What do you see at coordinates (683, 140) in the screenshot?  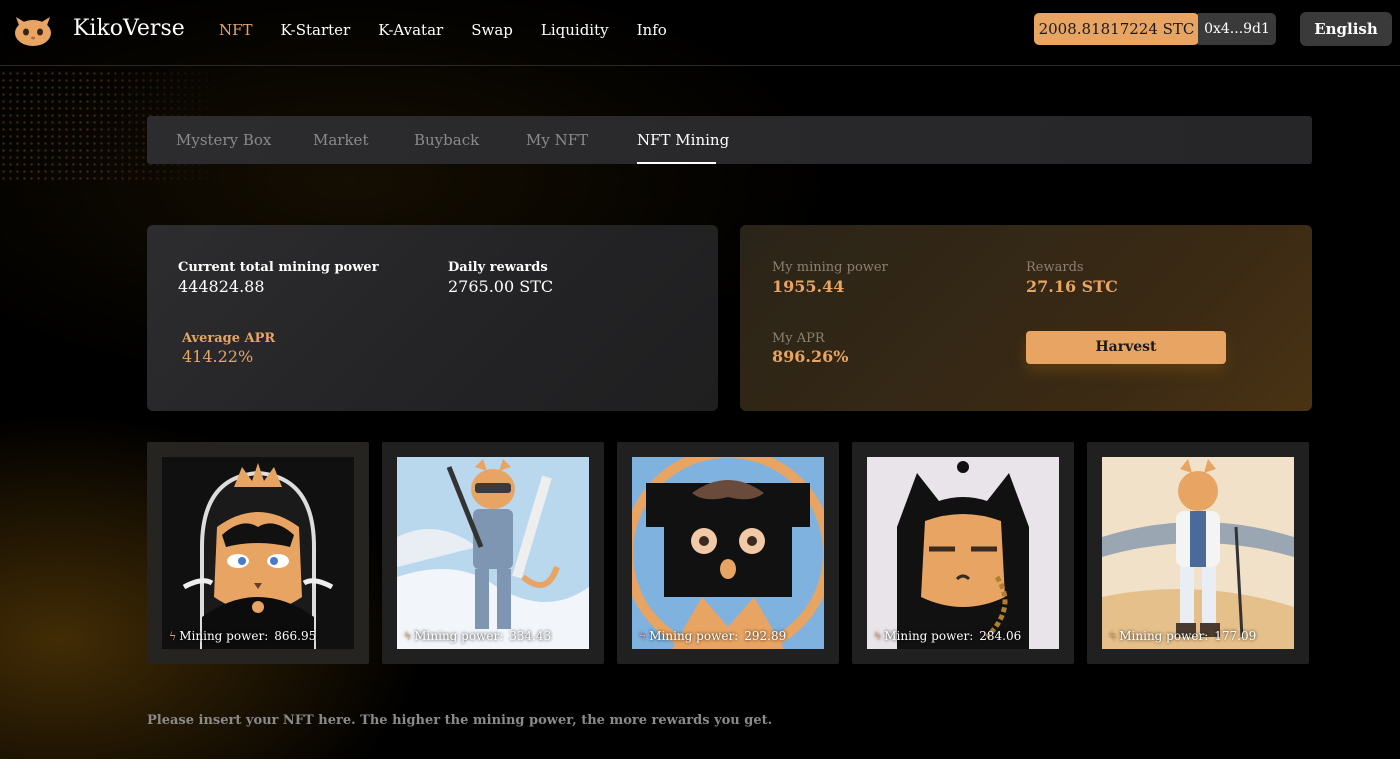 I see `tab-nft-mining: NFT Mining` at bounding box center [683, 140].